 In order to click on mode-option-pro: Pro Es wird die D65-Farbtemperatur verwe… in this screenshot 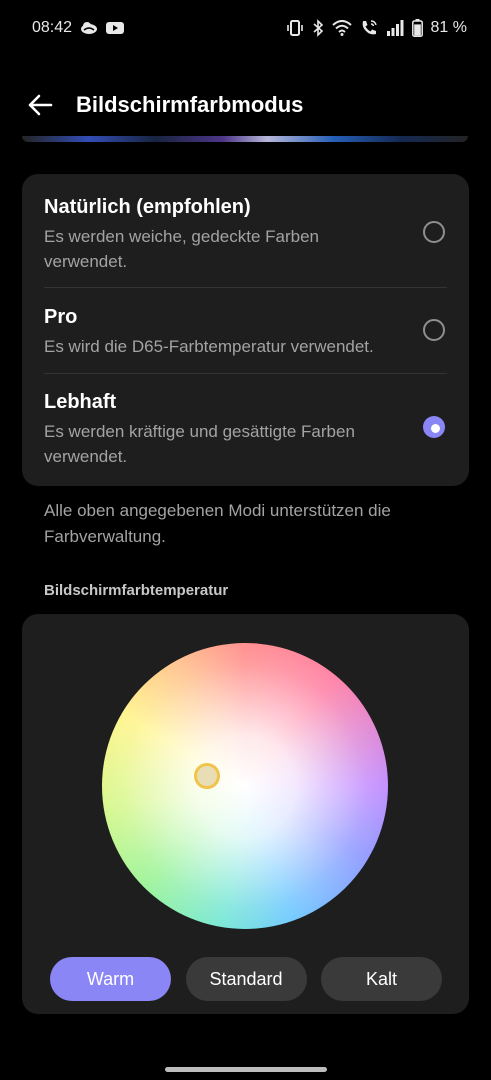, I will do `click(245, 331)`.